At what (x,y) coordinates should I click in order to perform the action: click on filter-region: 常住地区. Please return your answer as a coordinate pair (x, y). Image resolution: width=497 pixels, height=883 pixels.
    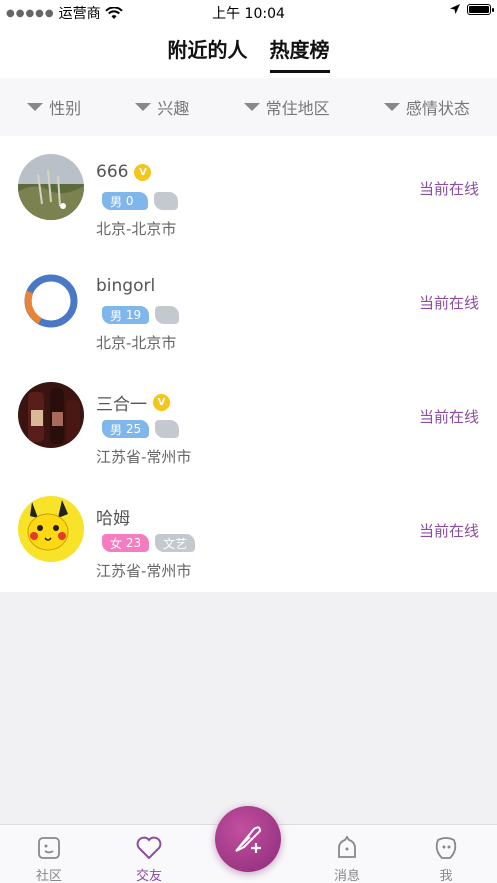
    Looking at the image, I should click on (286, 107).